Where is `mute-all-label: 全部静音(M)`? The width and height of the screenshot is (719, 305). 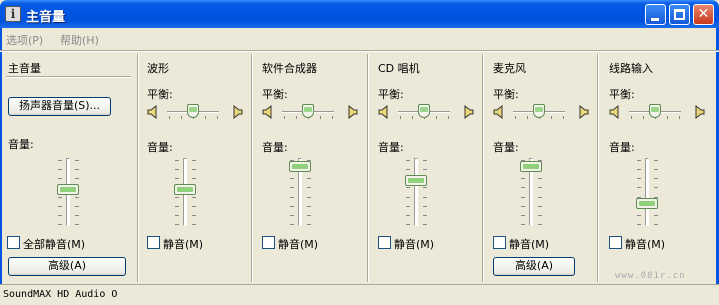
mute-all-label: 全部静音(M) is located at coordinates (54, 244).